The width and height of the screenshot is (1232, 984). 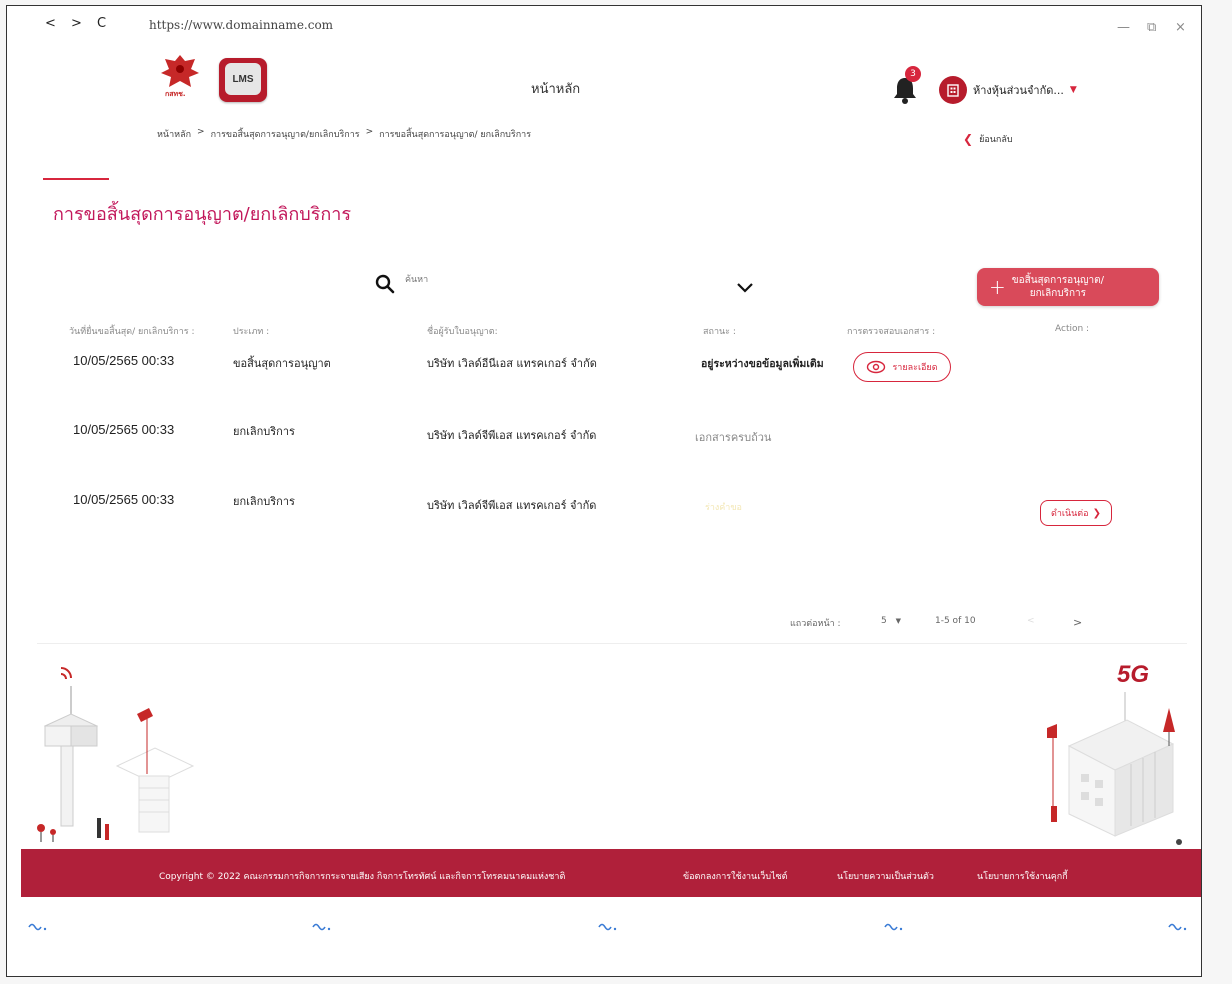 I want to click on add-button-label: ขอสิ้นสุดการอนุญาต/ ยกเลิกบริการ, so click(x=1058, y=287).